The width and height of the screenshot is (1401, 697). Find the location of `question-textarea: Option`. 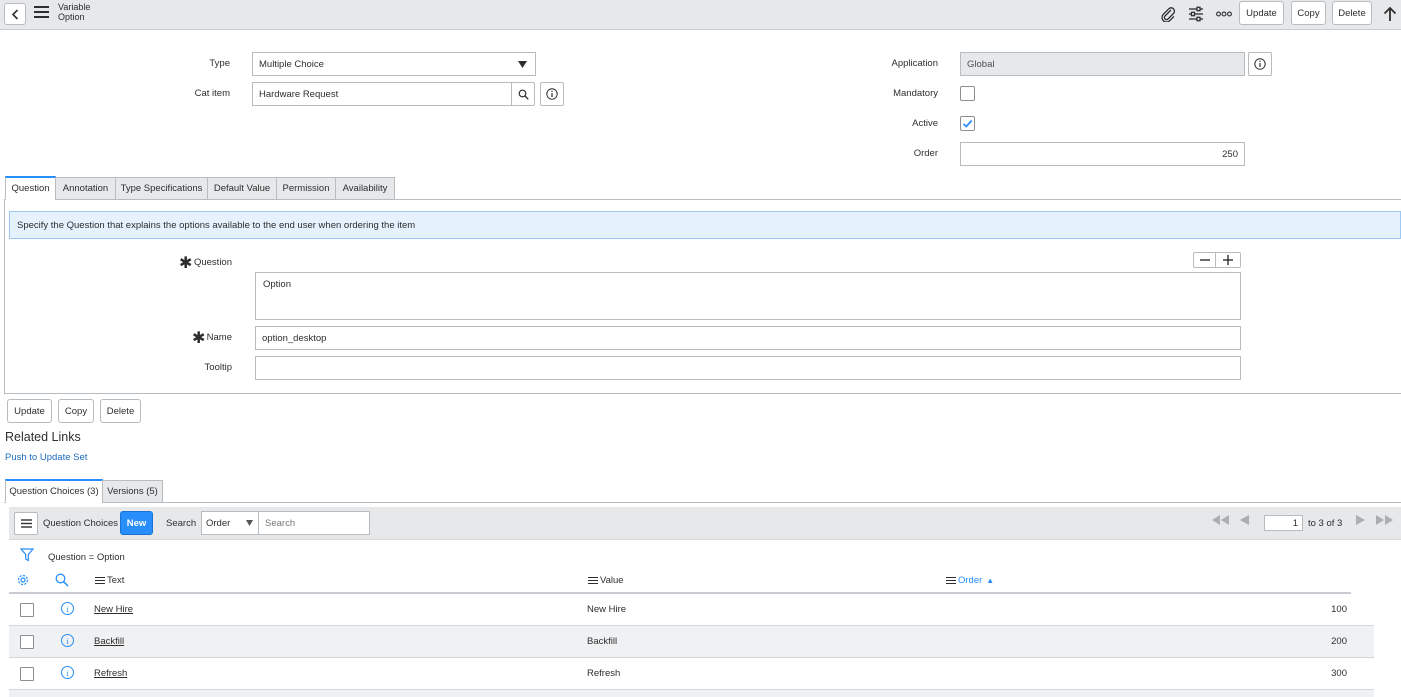

question-textarea: Option is located at coordinates (748, 296).